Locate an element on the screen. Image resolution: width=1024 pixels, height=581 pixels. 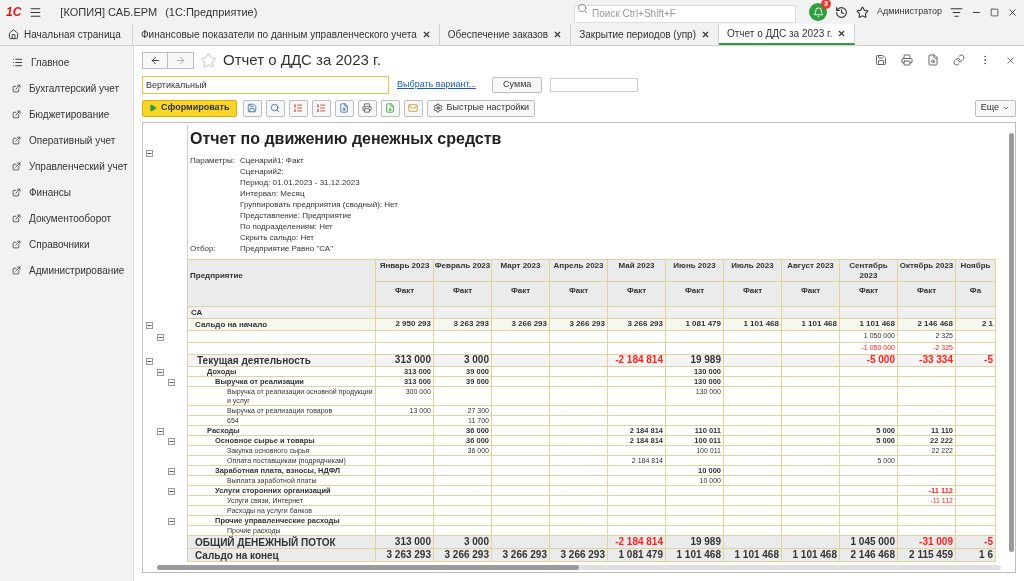
sum-button: Сумма is located at coordinates (517, 85).